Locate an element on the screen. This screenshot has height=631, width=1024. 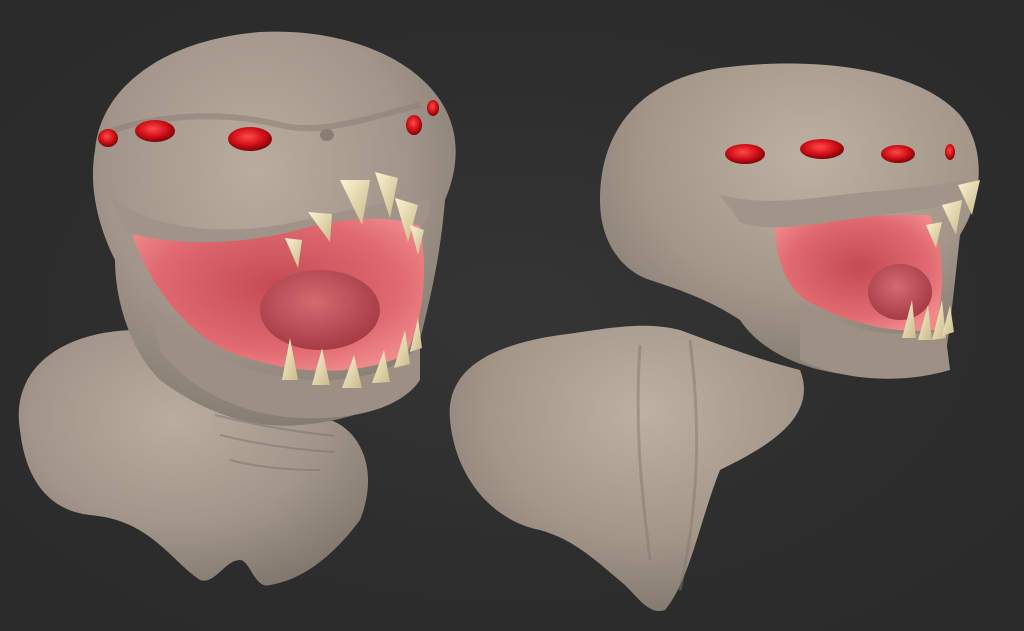
left-nostril is located at coordinates (327, 135).